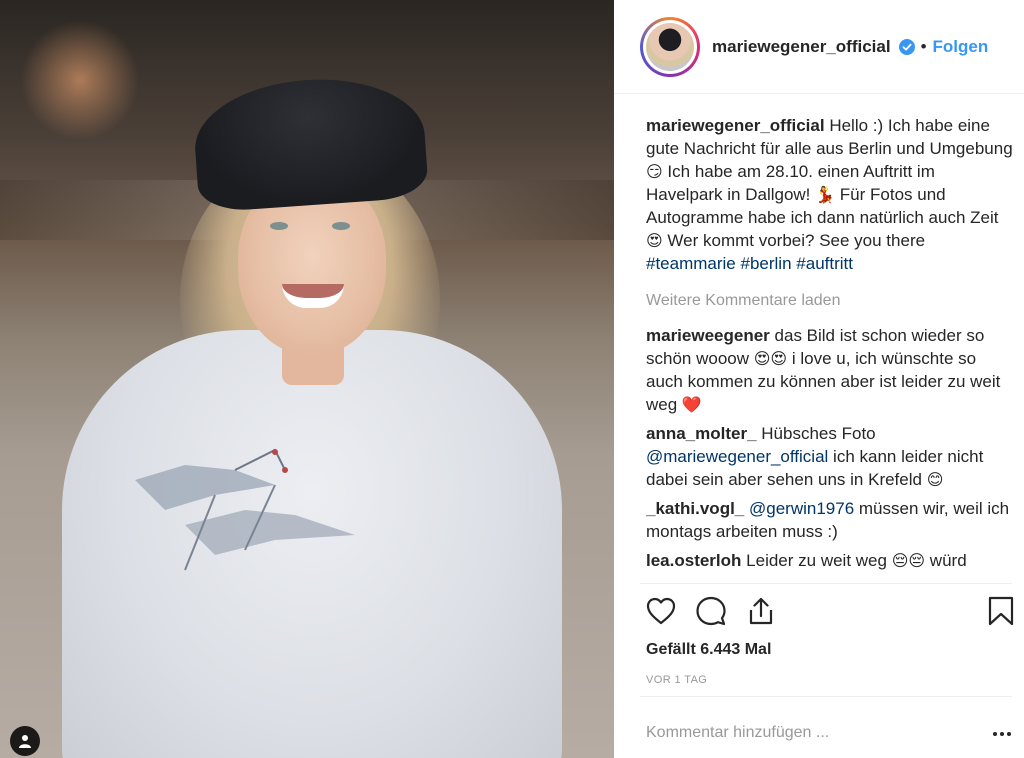  I want to click on hashtag-link: #auftritt, so click(824, 263).